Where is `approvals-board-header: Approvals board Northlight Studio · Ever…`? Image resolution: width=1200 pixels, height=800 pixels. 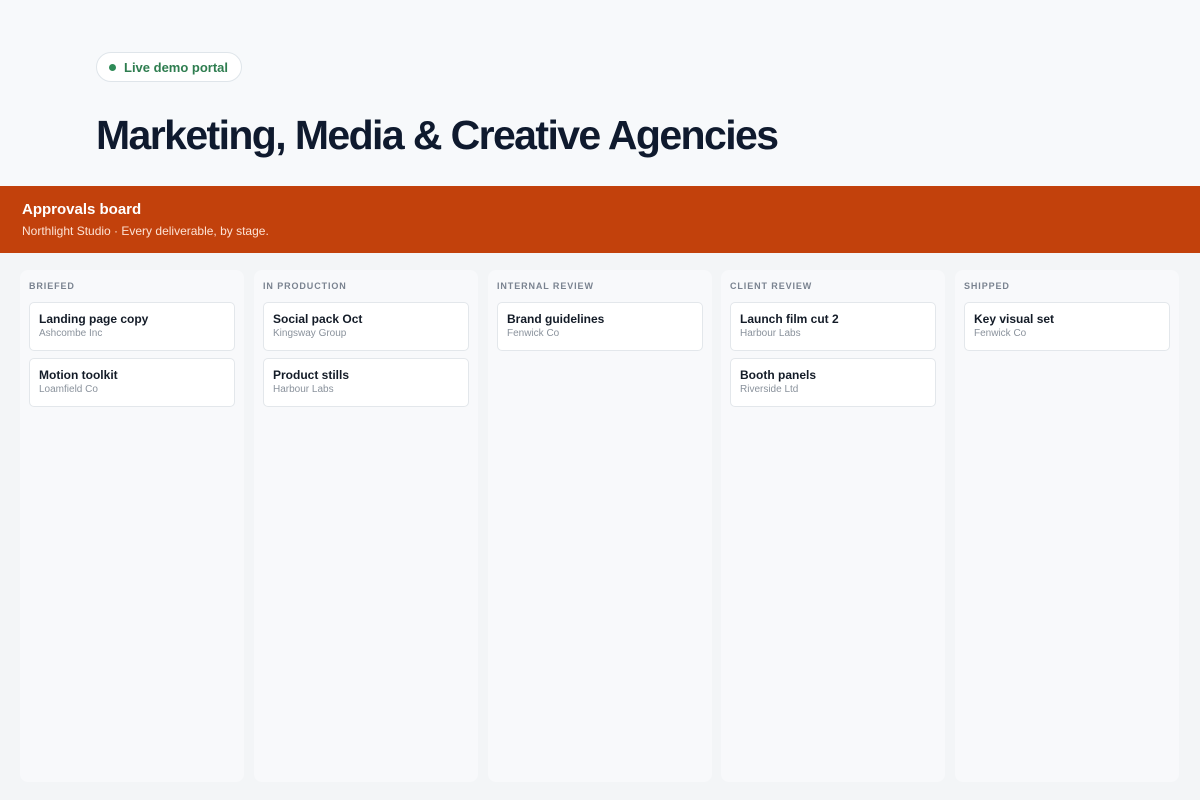 approvals-board-header: Approvals board Northlight Studio · Ever… is located at coordinates (600, 219).